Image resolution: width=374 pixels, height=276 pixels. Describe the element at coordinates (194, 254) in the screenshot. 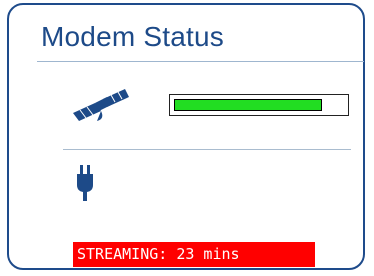

I see `streaming-status-banner: STREAMING: 23 mins` at that location.